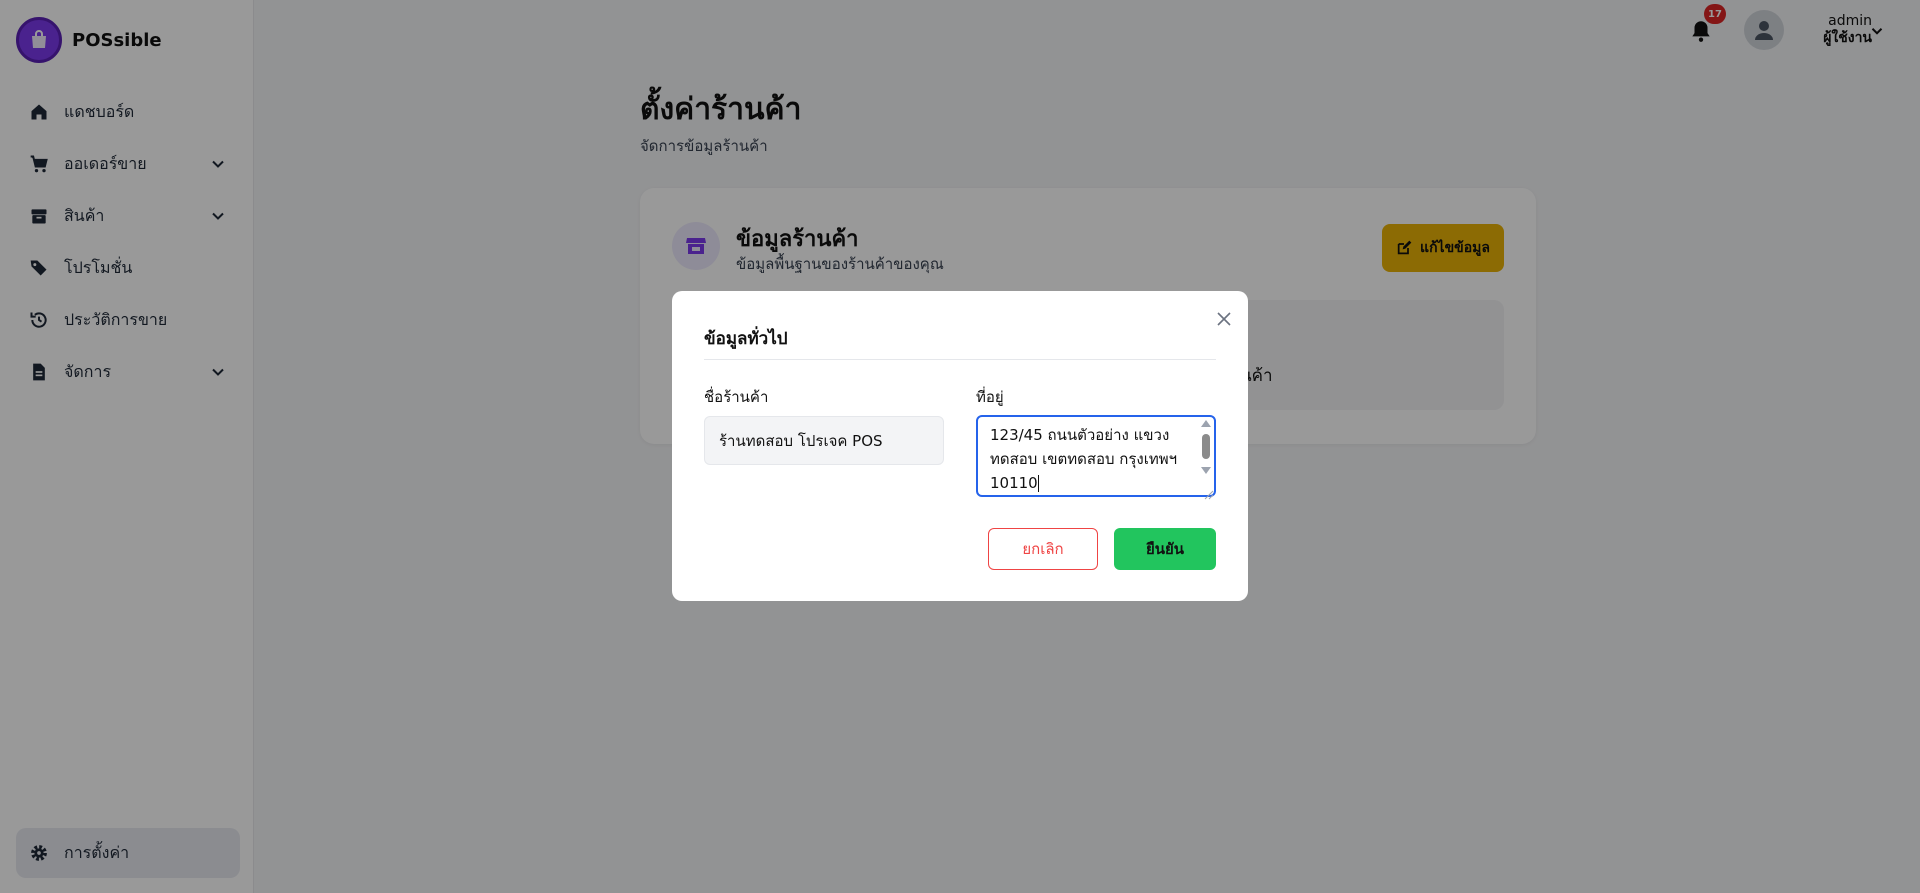  I want to click on address-line: 10110, so click(1014, 483).